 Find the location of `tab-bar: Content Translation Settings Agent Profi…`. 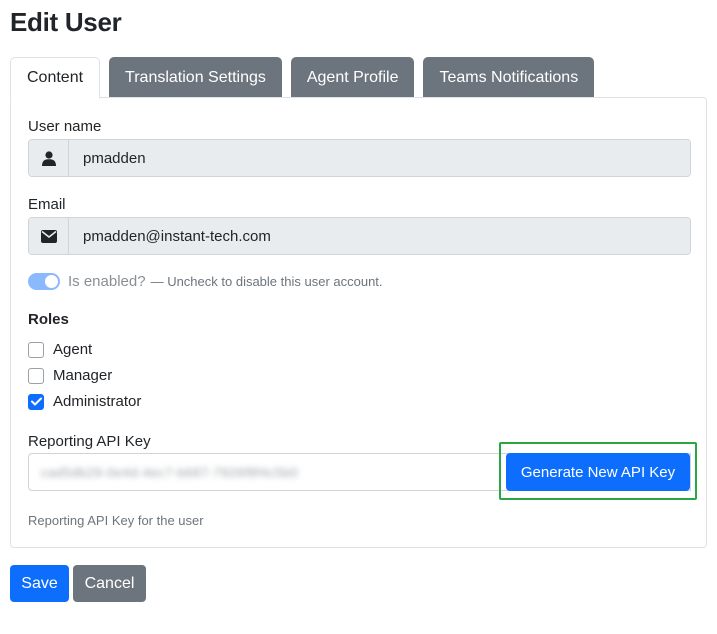

tab-bar: Content Translation Settings Agent Profi… is located at coordinates (306, 78).